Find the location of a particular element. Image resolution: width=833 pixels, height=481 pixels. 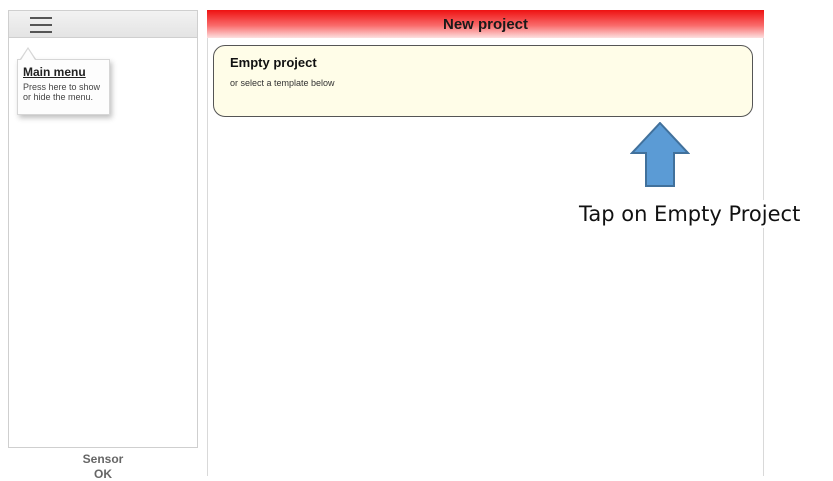

sensor-status: OK is located at coordinates (103, 474).